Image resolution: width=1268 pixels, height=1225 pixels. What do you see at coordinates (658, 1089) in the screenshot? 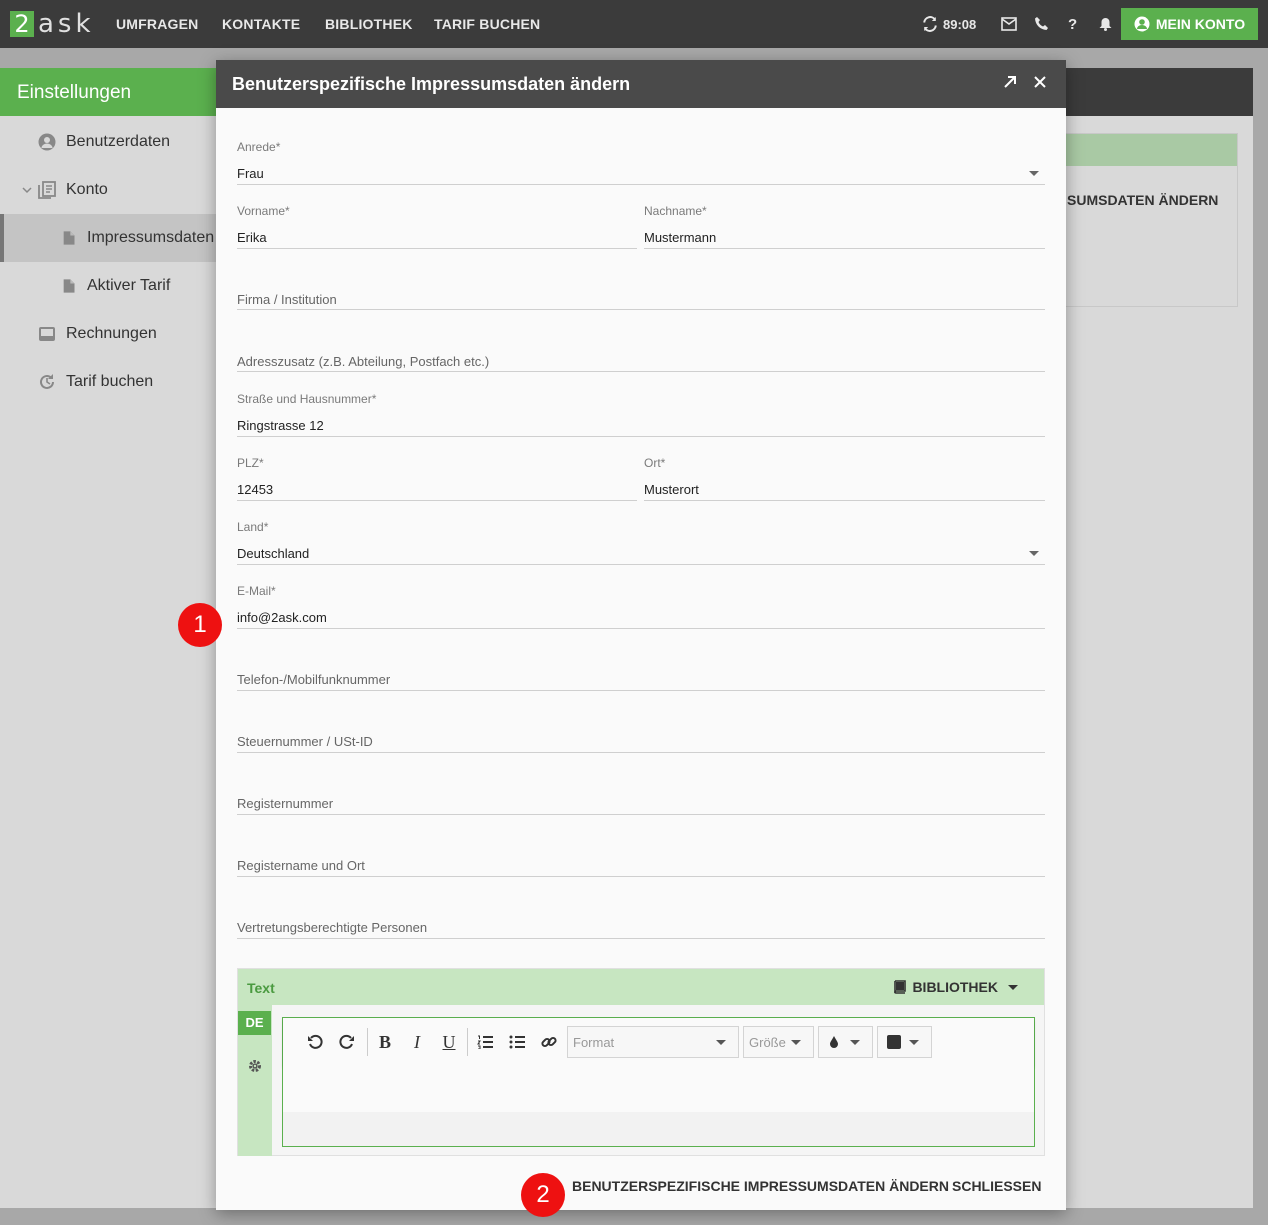
I see `editor-content-area` at bounding box center [658, 1089].